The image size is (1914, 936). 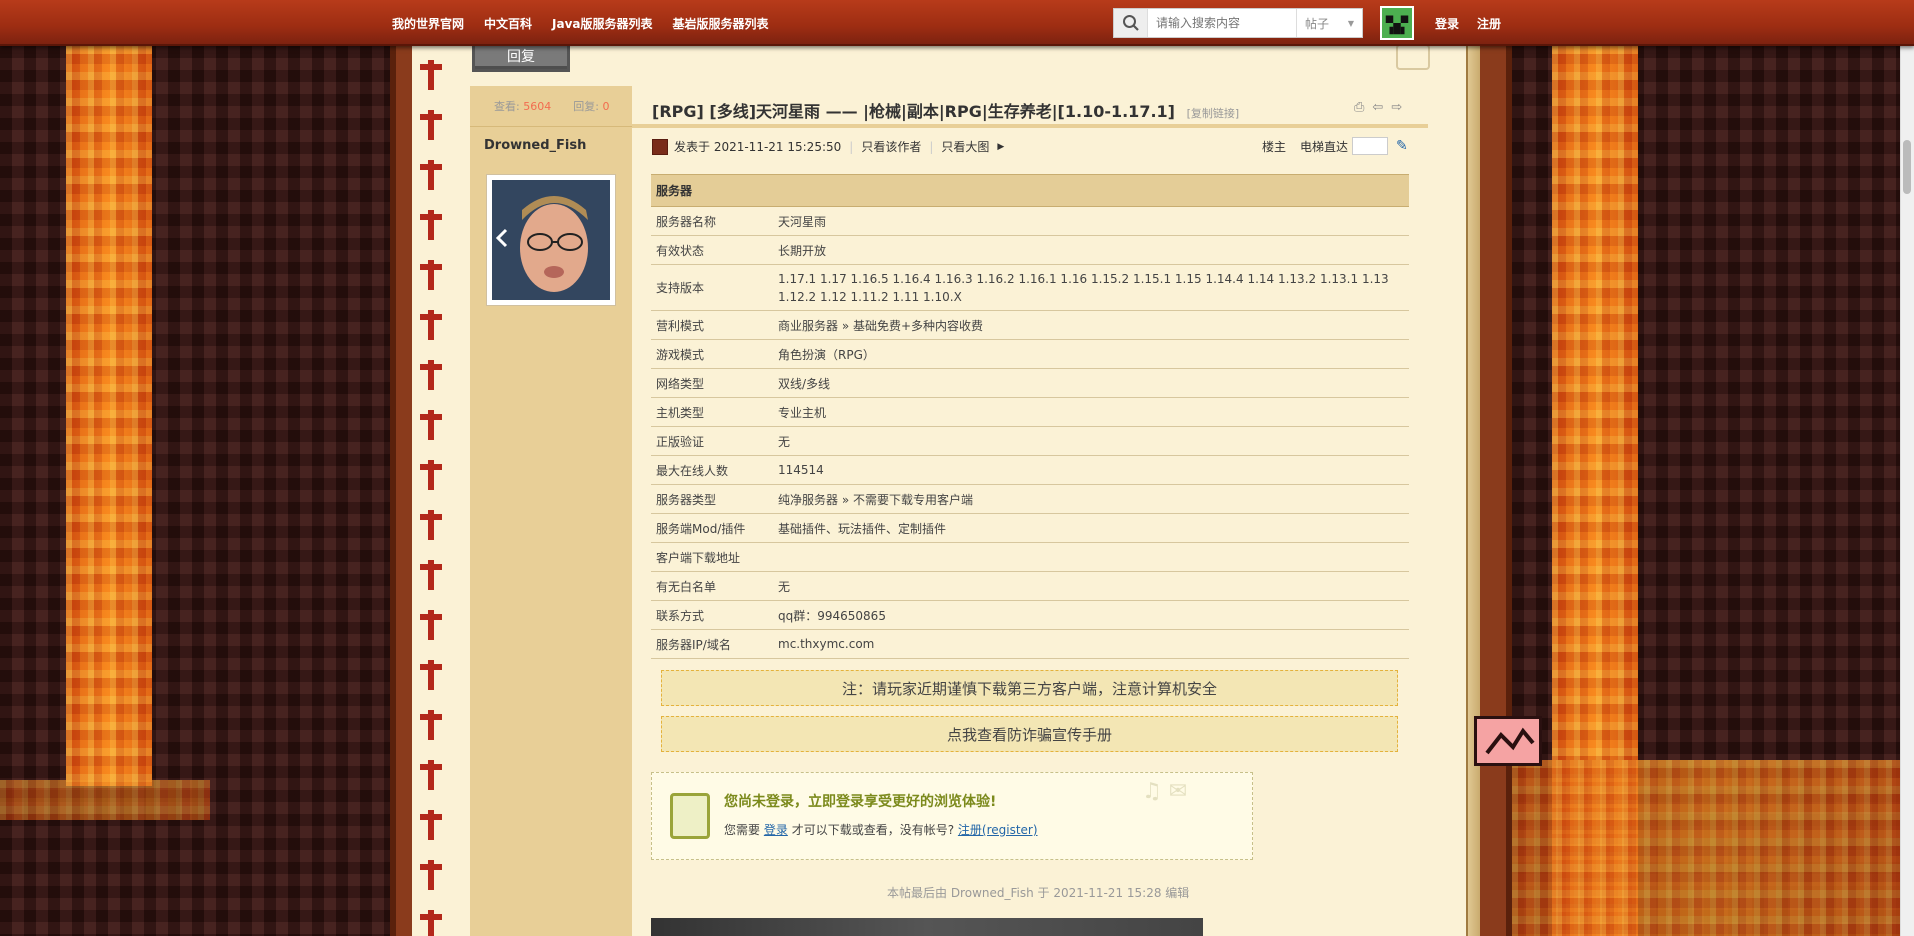 What do you see at coordinates (927, 927) in the screenshot?
I see `post-image` at bounding box center [927, 927].